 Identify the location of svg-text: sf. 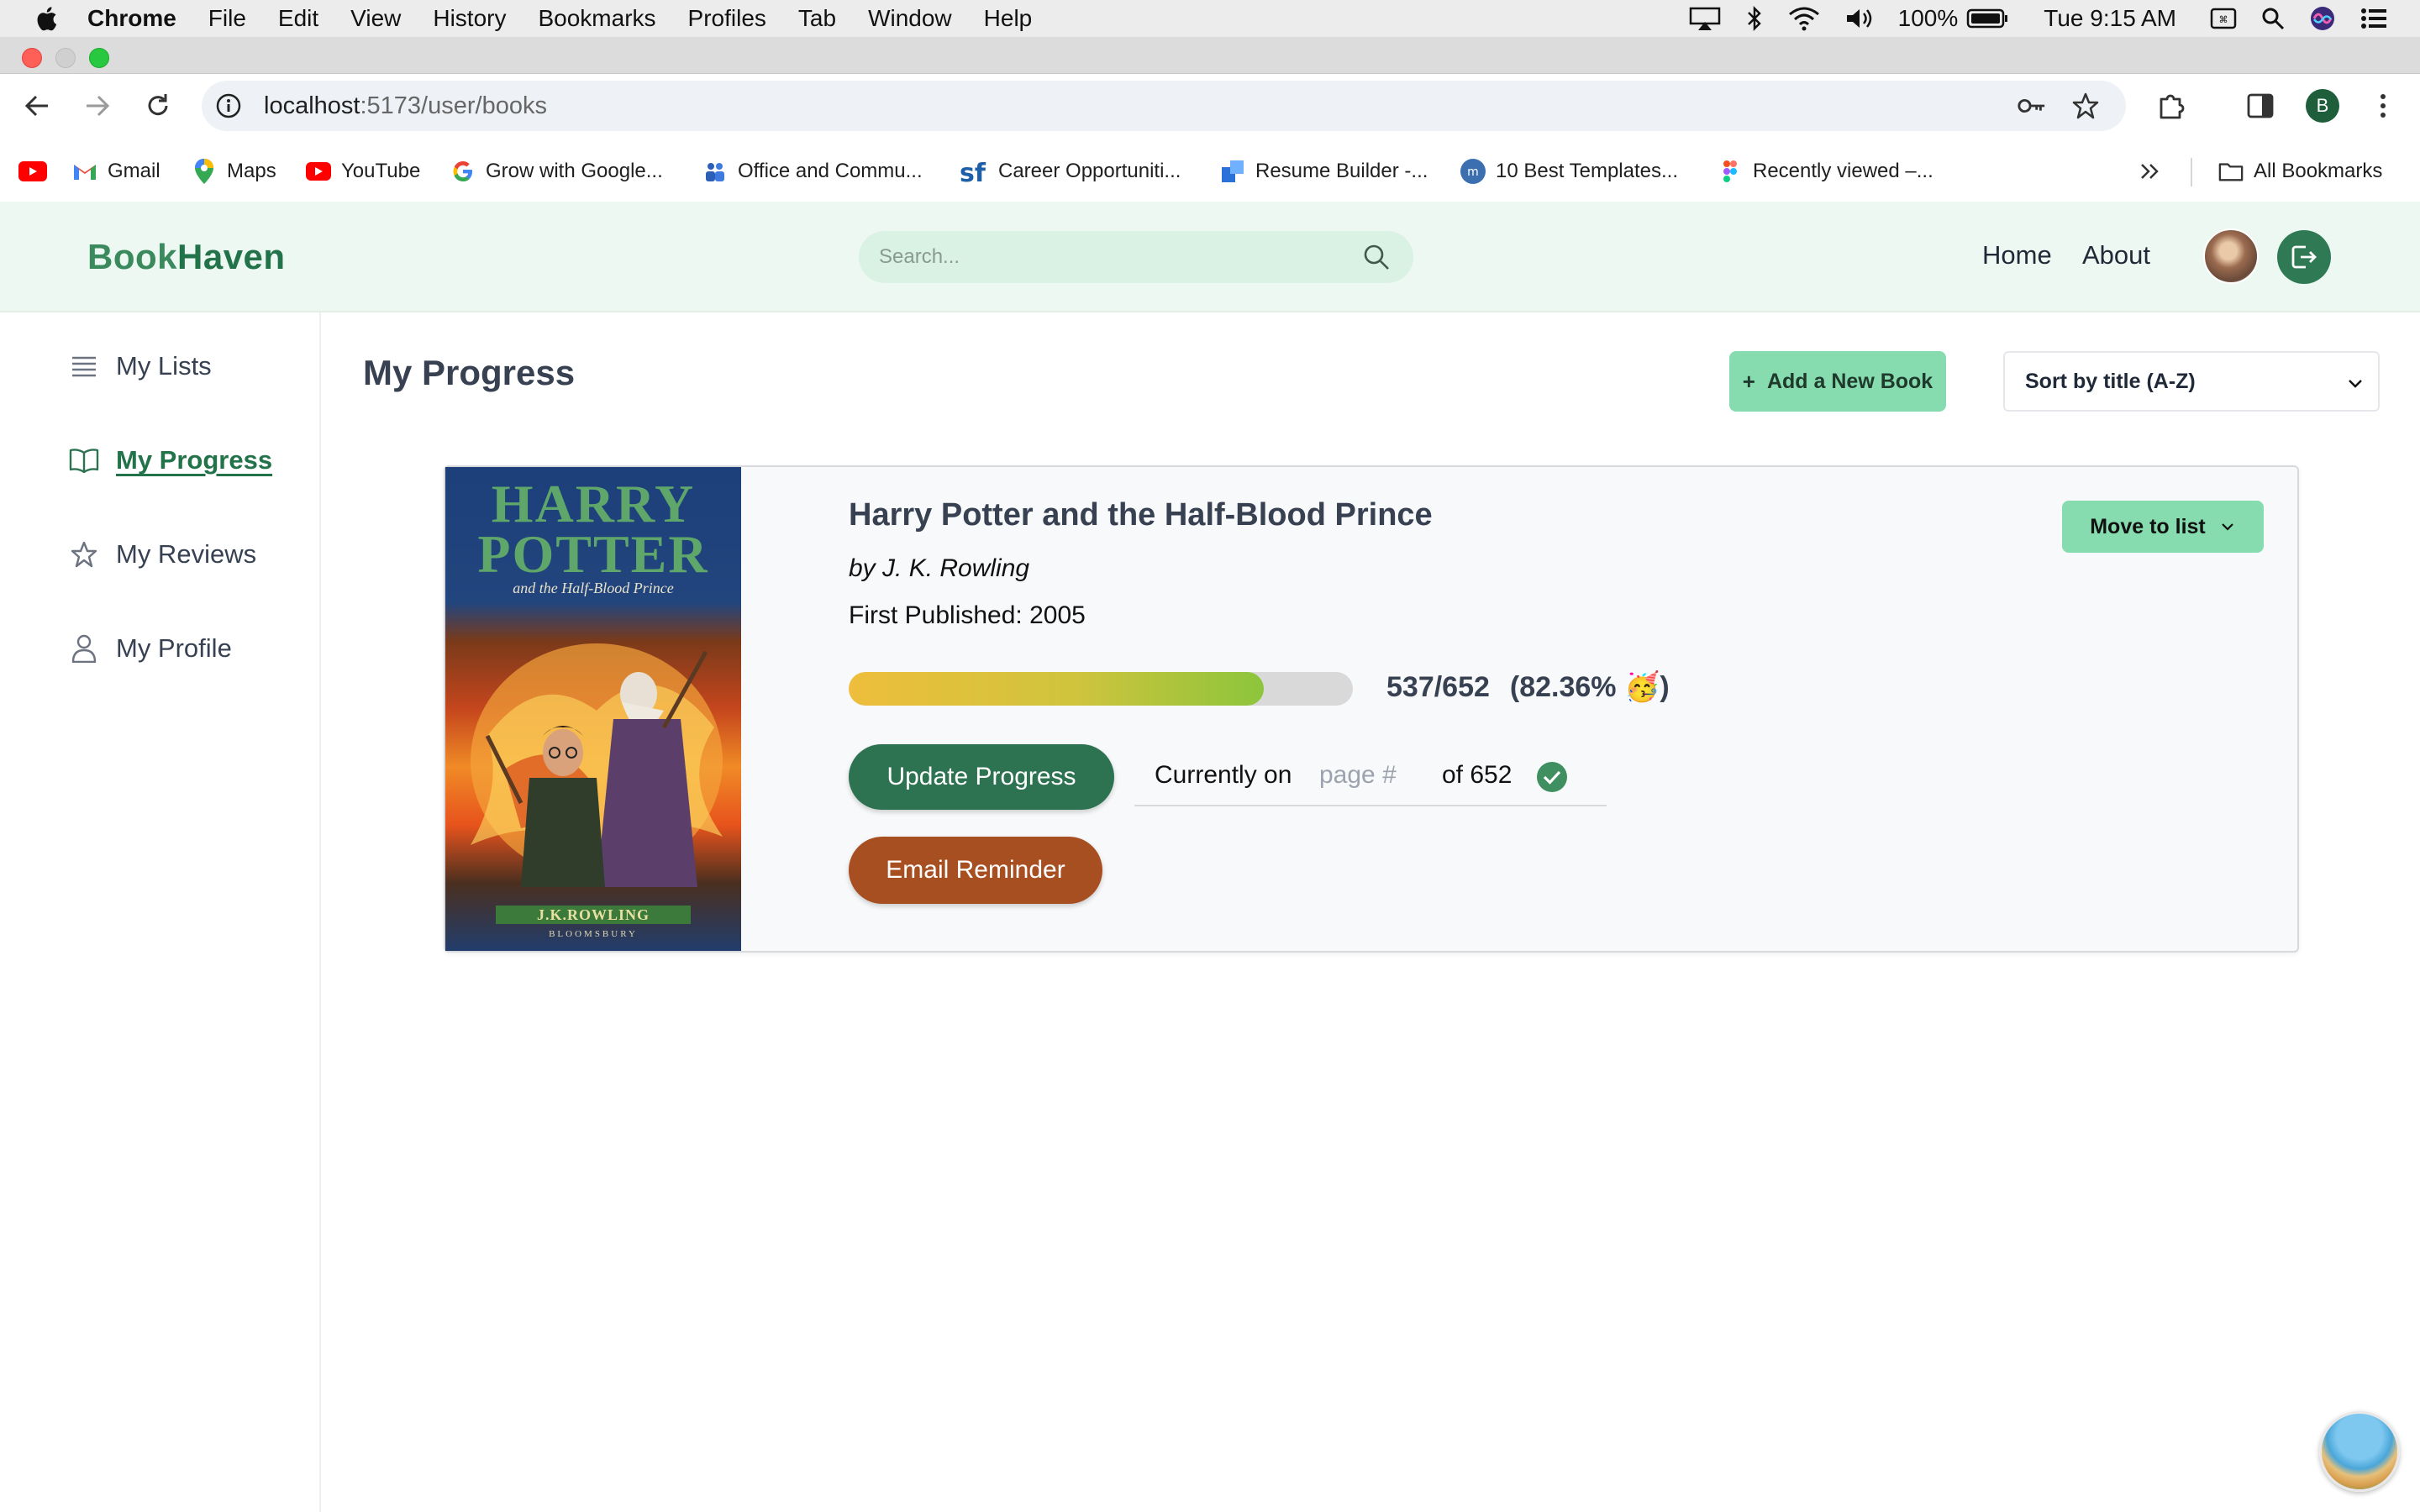
(973, 172).